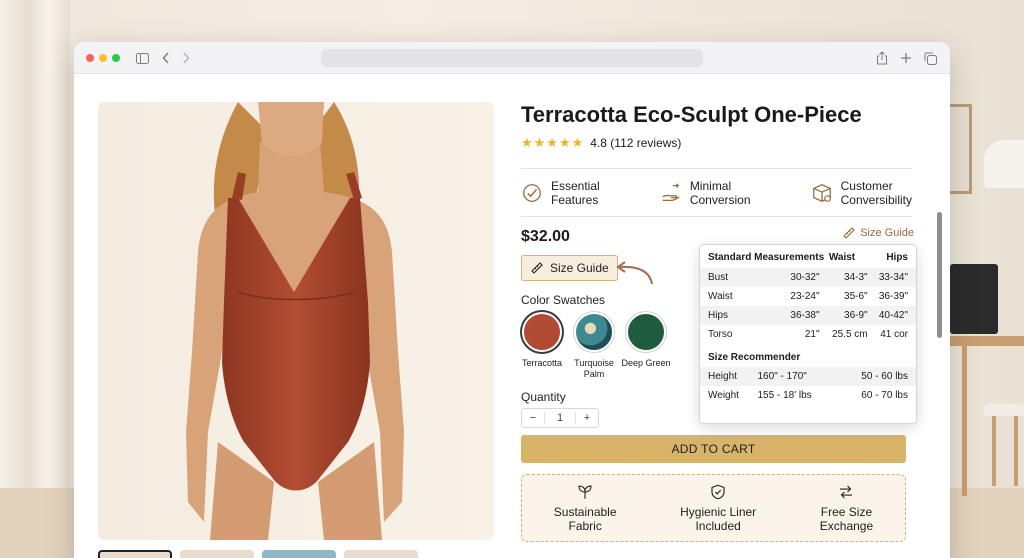 The image size is (1024, 558). What do you see at coordinates (575, 186) in the screenshot?
I see `feature-label: Essential` at bounding box center [575, 186].